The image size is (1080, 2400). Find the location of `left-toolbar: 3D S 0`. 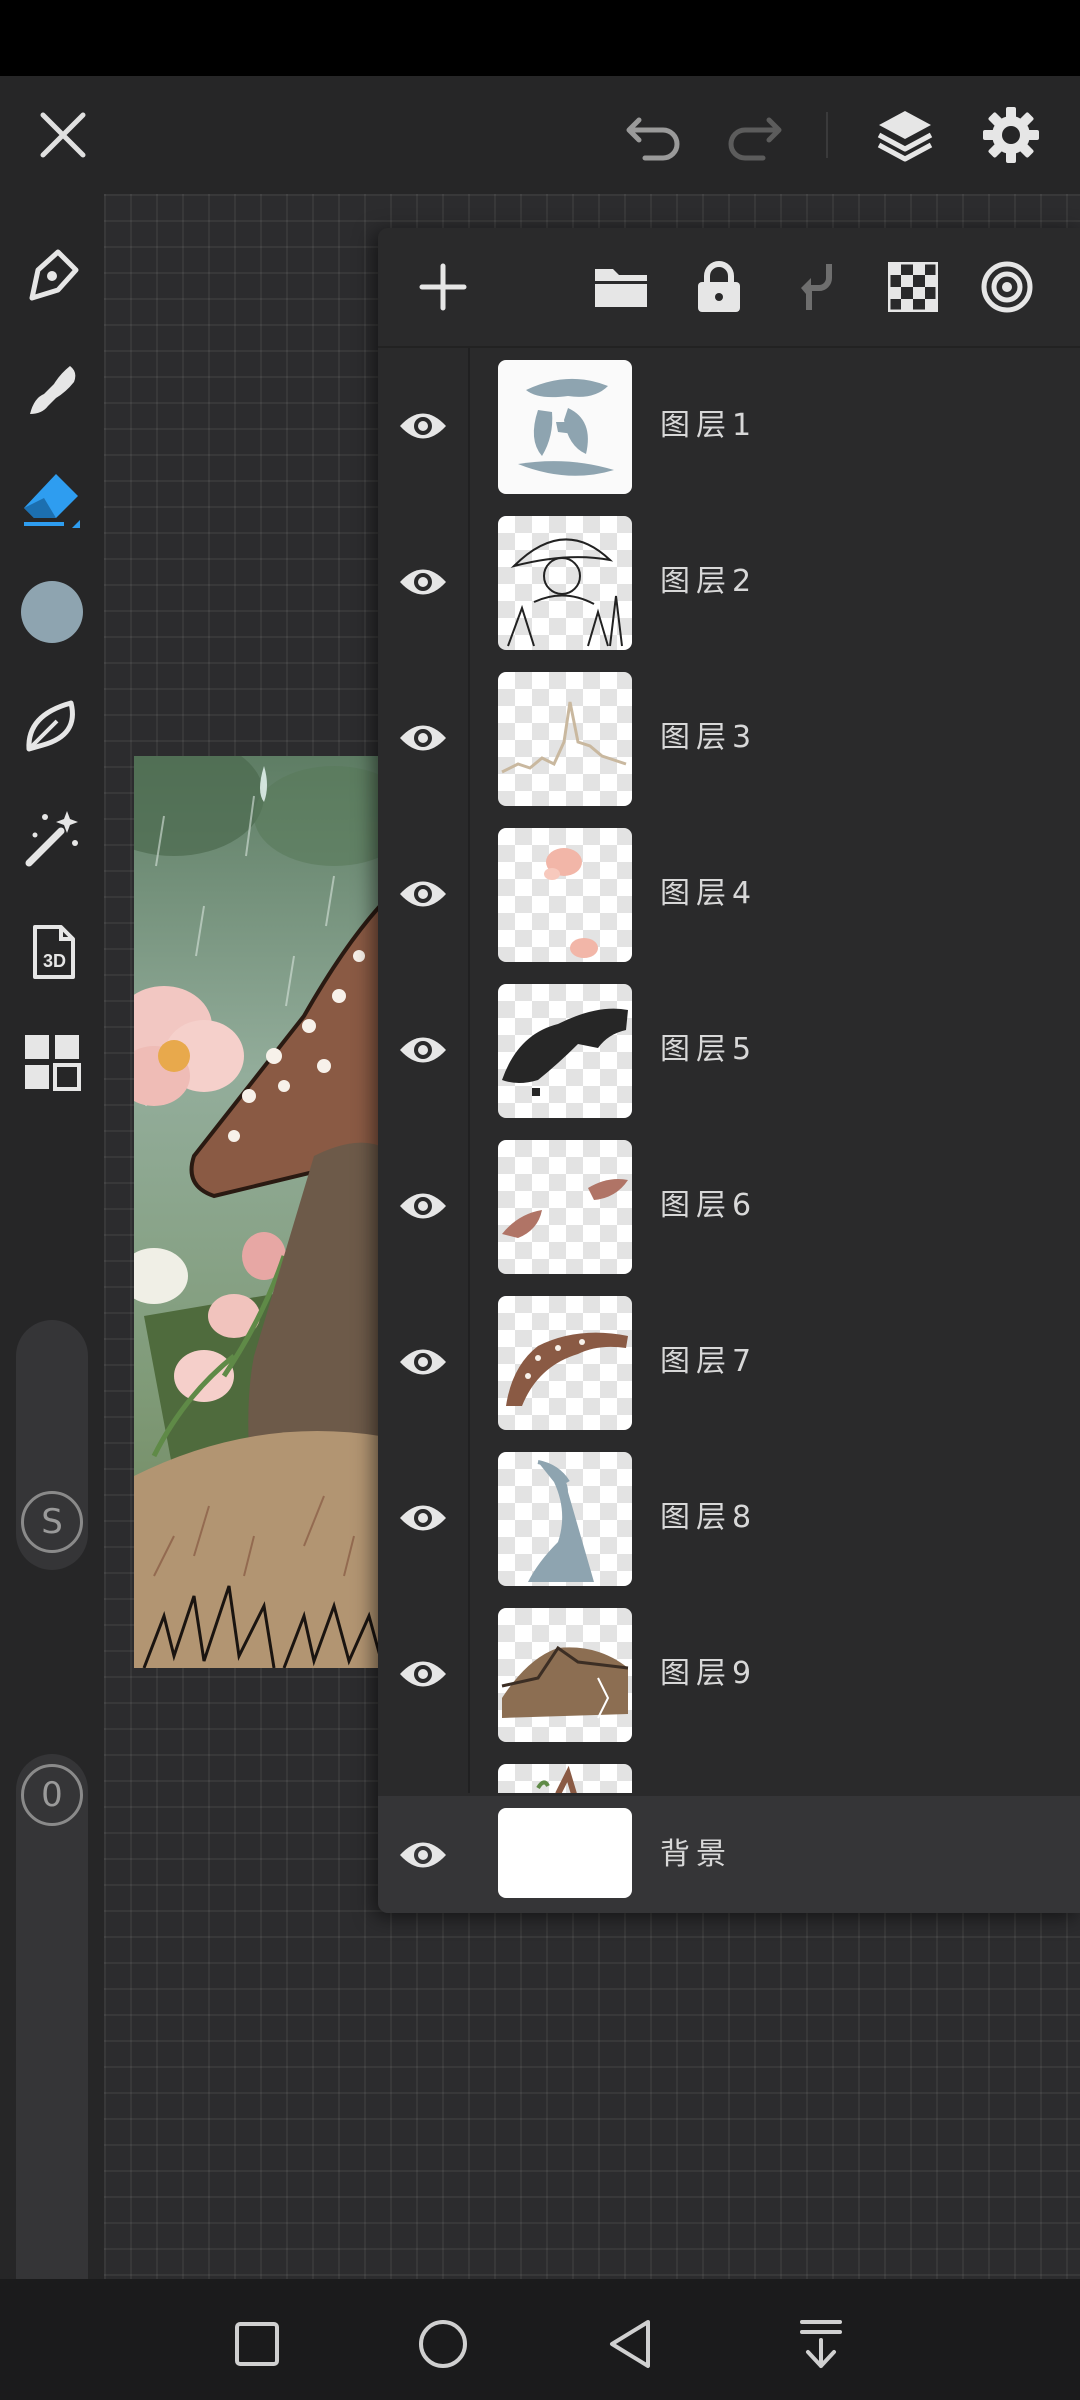

left-toolbar: 3D S 0 is located at coordinates (52, 1264).